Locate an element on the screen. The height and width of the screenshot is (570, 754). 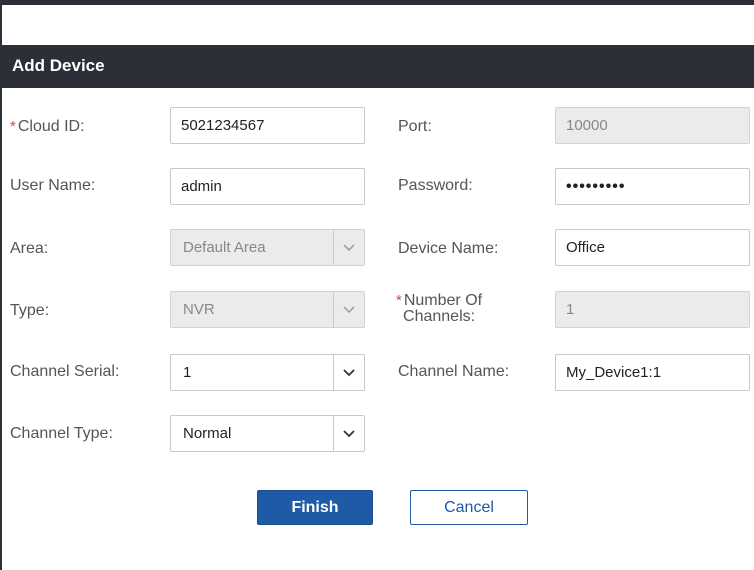
area-select-value: Default Area is located at coordinates (224, 247).